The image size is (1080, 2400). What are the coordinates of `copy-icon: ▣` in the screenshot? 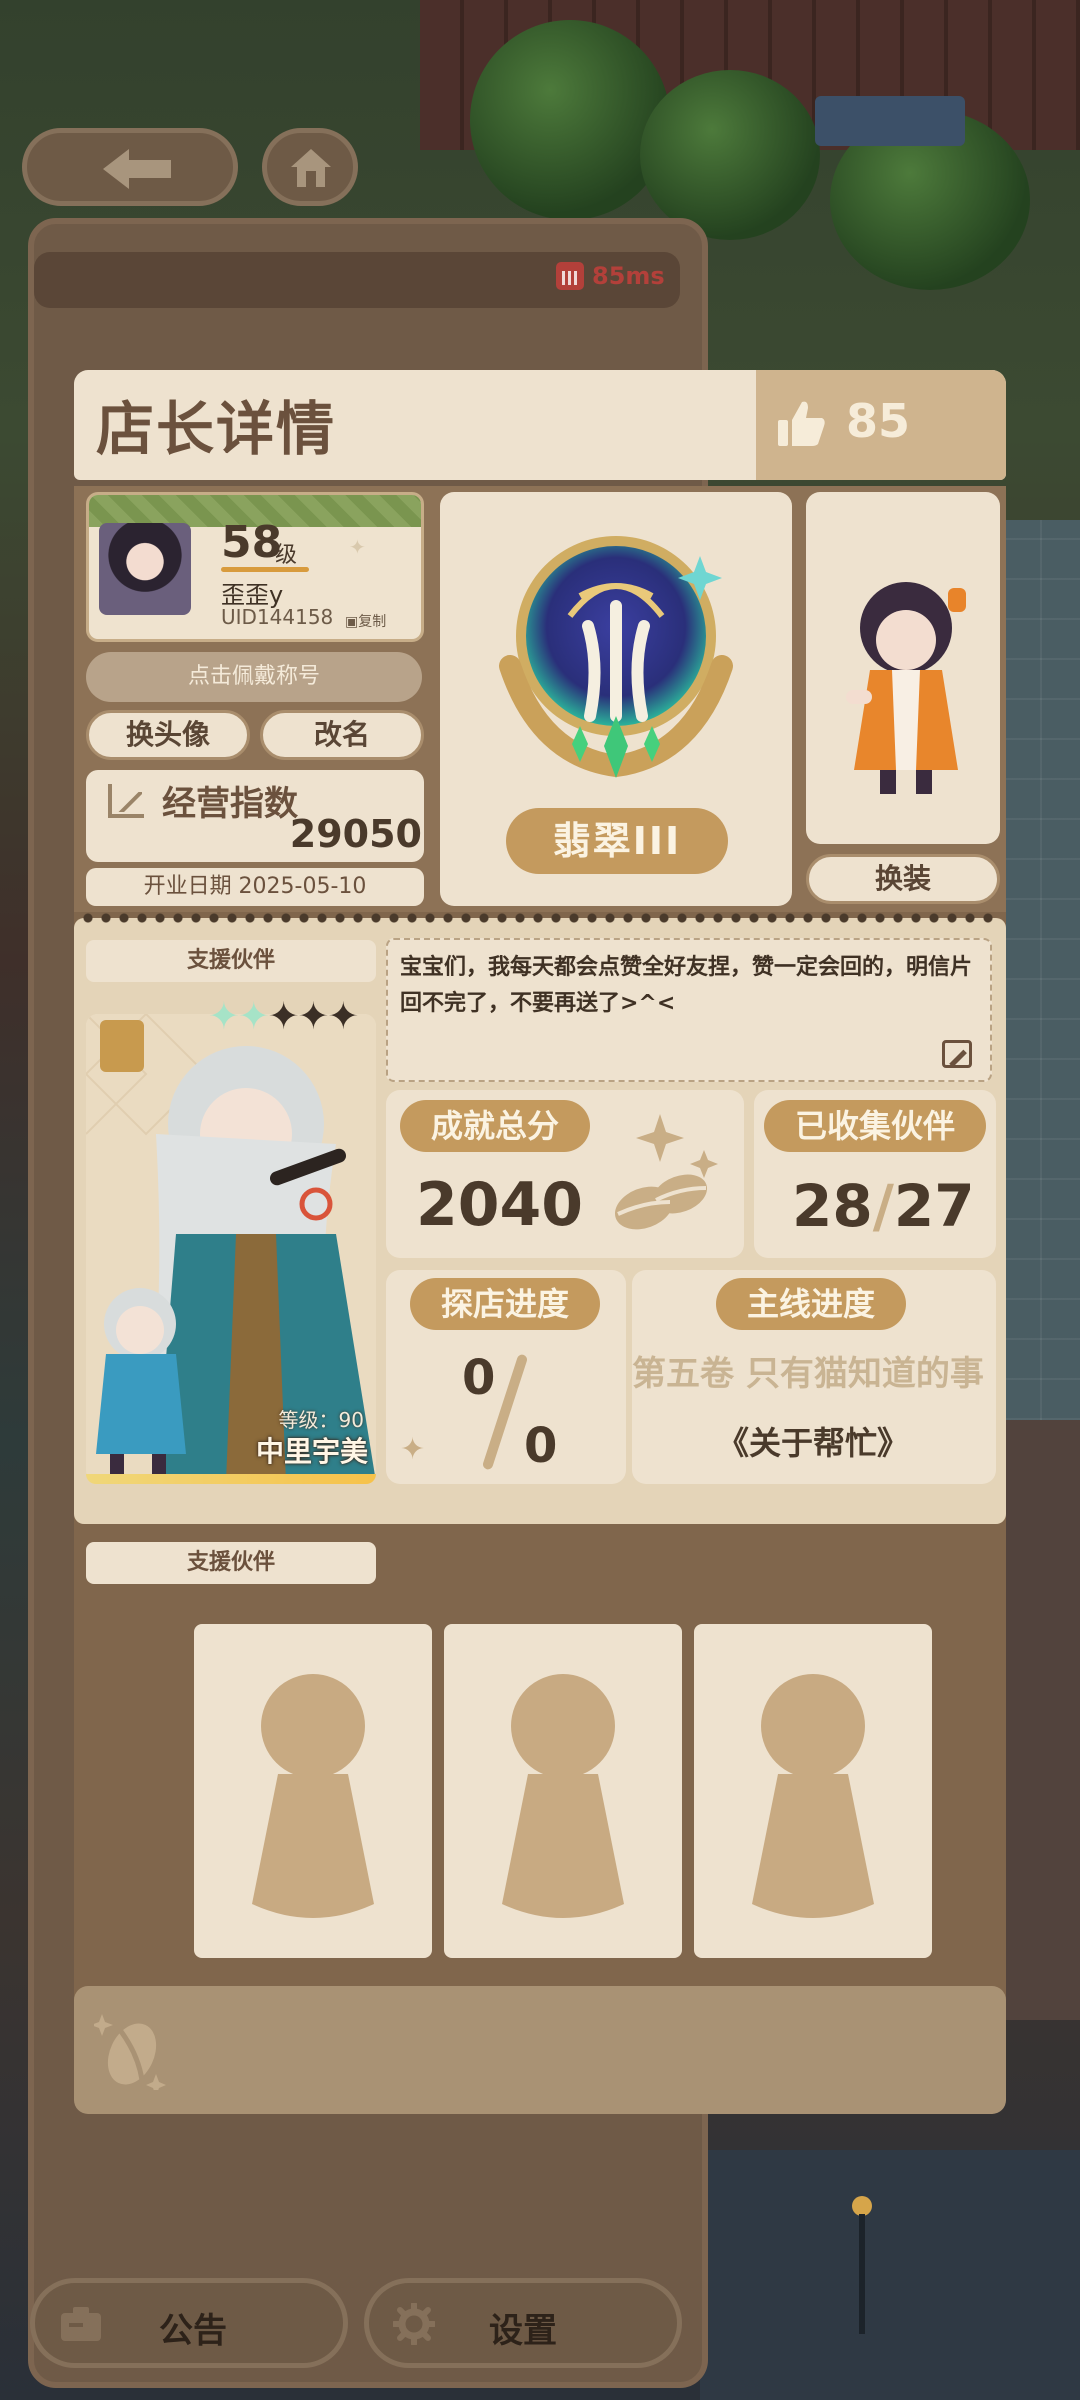 It's located at (352, 622).